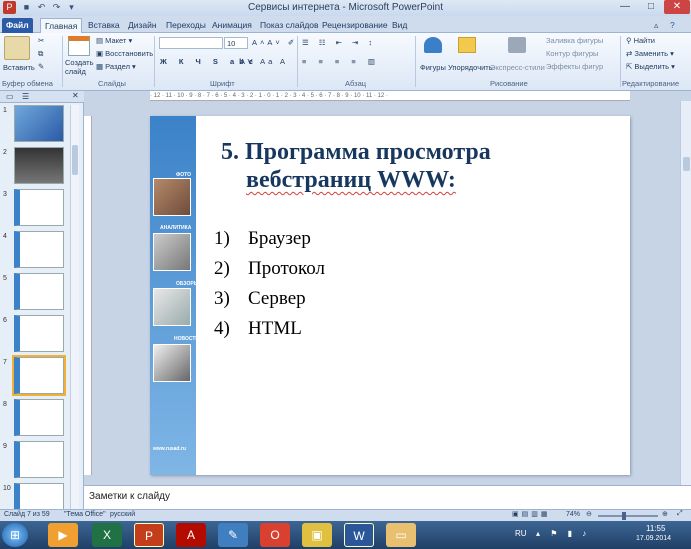 Image resolution: width=691 pixels, height=549 pixels. I want to click on shape-outline-button: Контур фигуры, so click(572, 53).